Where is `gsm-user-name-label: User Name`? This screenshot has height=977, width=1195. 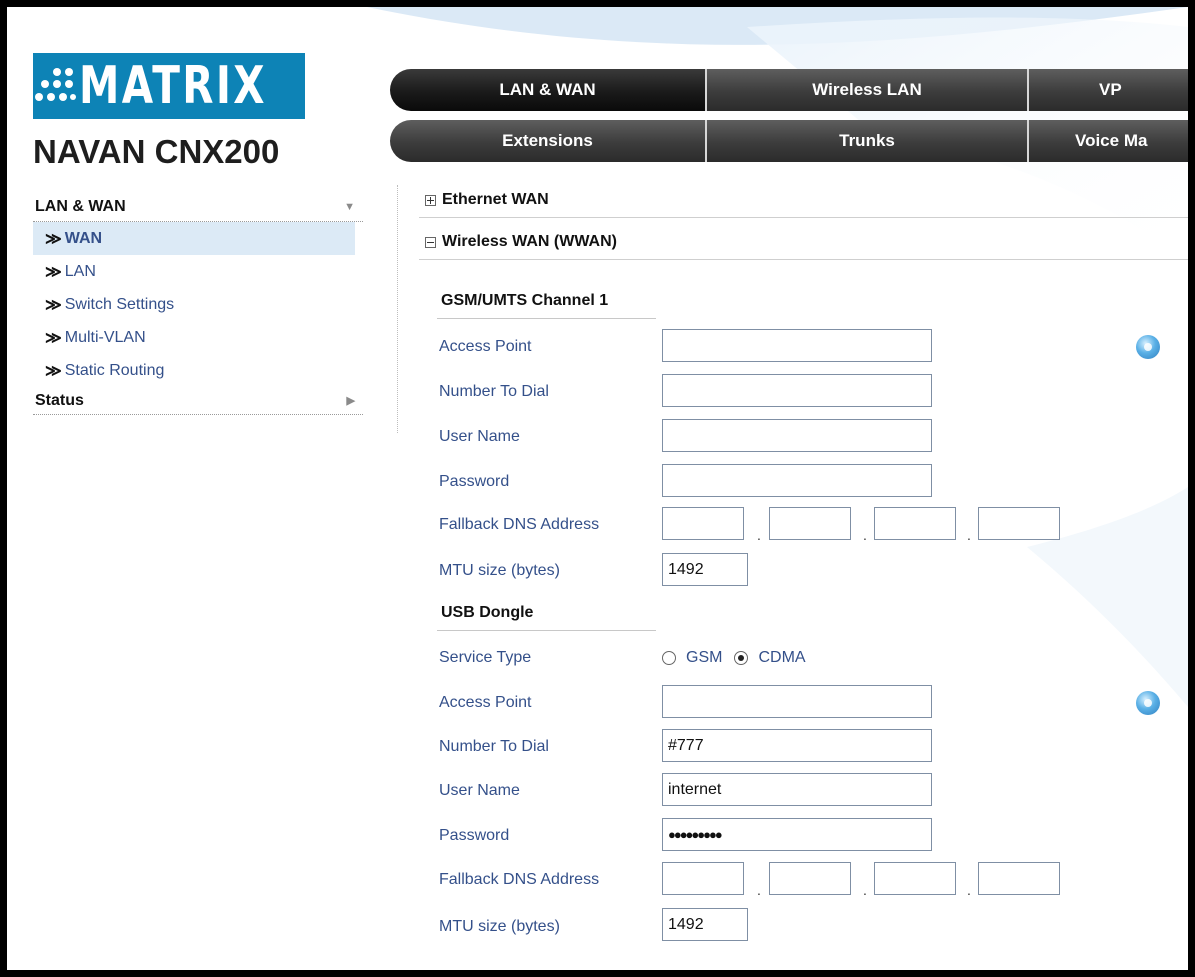 gsm-user-name-label: User Name is located at coordinates (479, 436).